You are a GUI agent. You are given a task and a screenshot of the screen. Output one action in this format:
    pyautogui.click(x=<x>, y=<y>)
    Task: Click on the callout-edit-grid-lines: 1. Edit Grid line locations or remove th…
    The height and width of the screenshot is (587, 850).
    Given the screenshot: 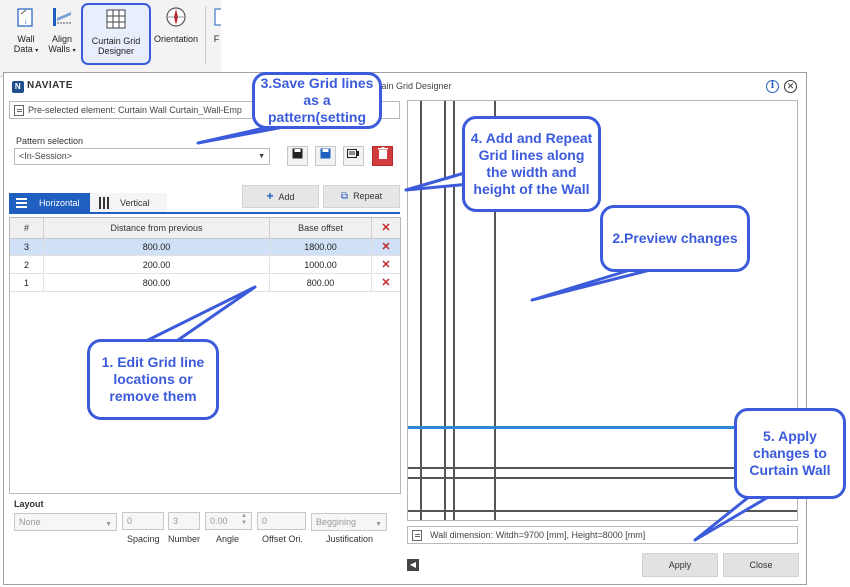 What is the action you would take?
    pyautogui.click(x=153, y=379)
    